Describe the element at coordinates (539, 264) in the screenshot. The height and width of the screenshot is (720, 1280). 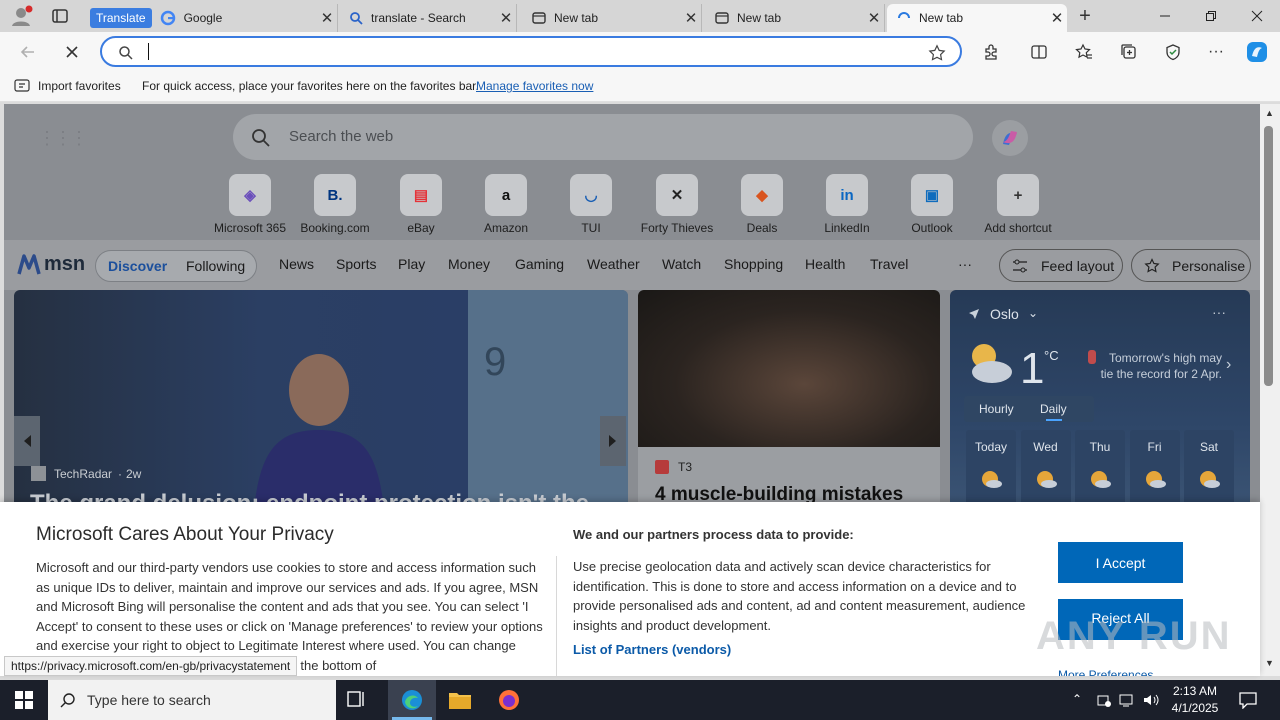
I see `msn-nav-gaming: Gaming` at that location.